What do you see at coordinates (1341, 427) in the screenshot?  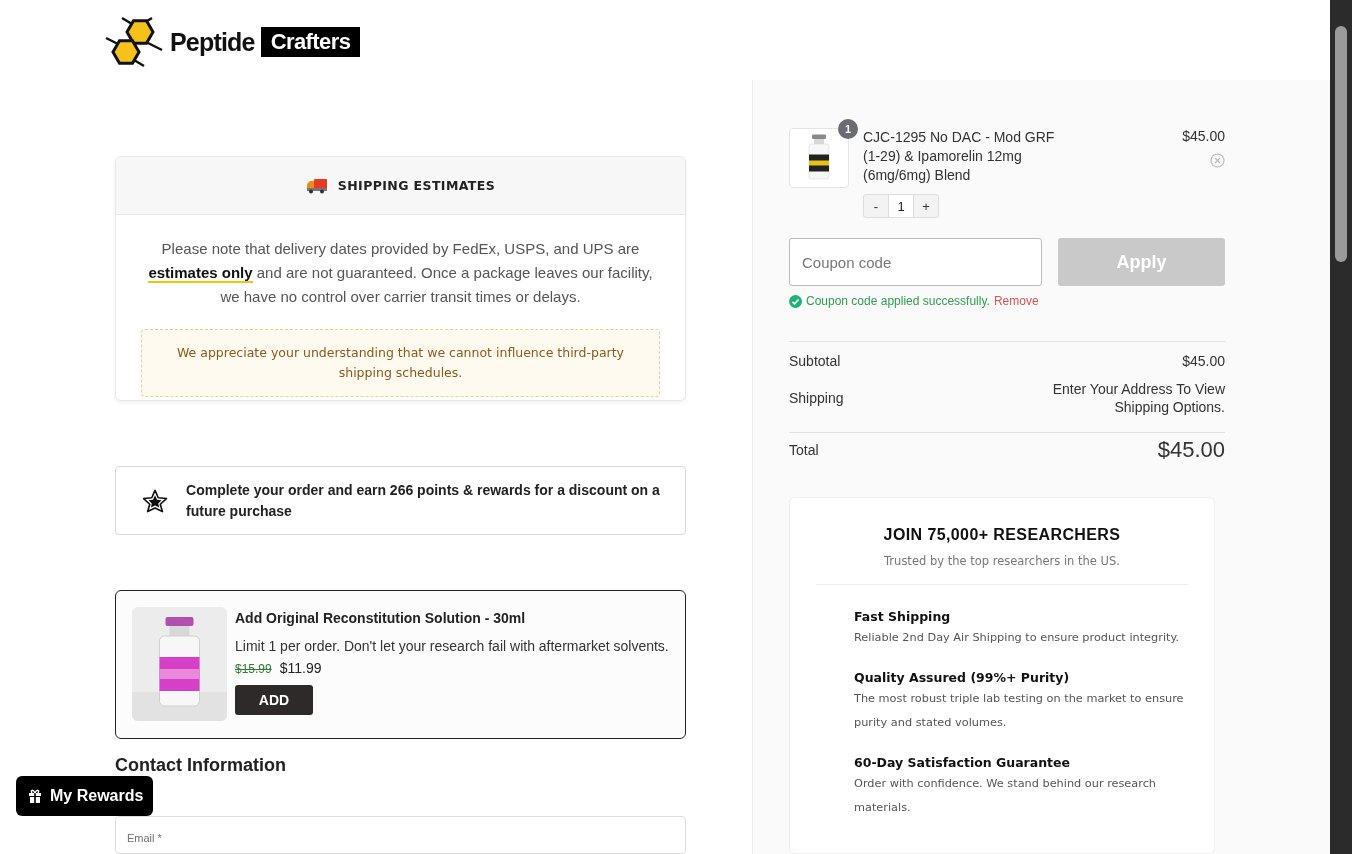 I see `scrollbar` at bounding box center [1341, 427].